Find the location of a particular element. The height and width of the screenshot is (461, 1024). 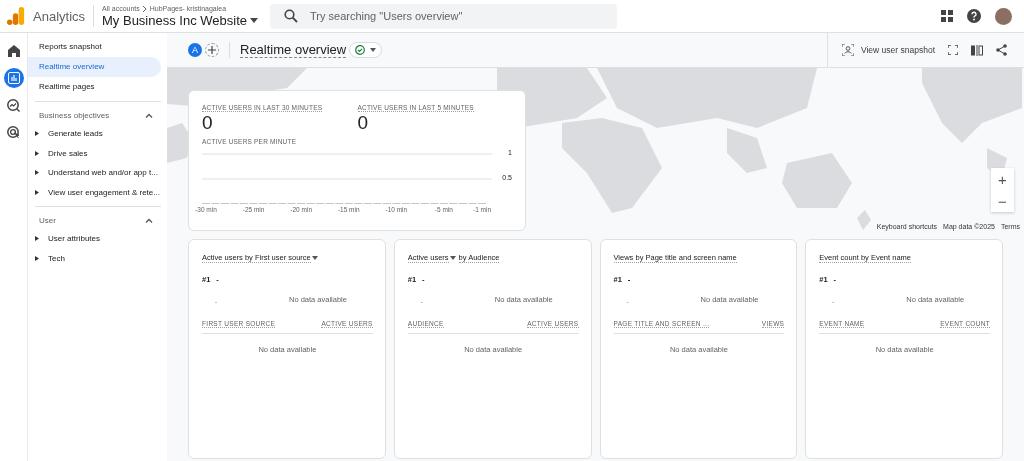

status-dropdown is located at coordinates (366, 50).